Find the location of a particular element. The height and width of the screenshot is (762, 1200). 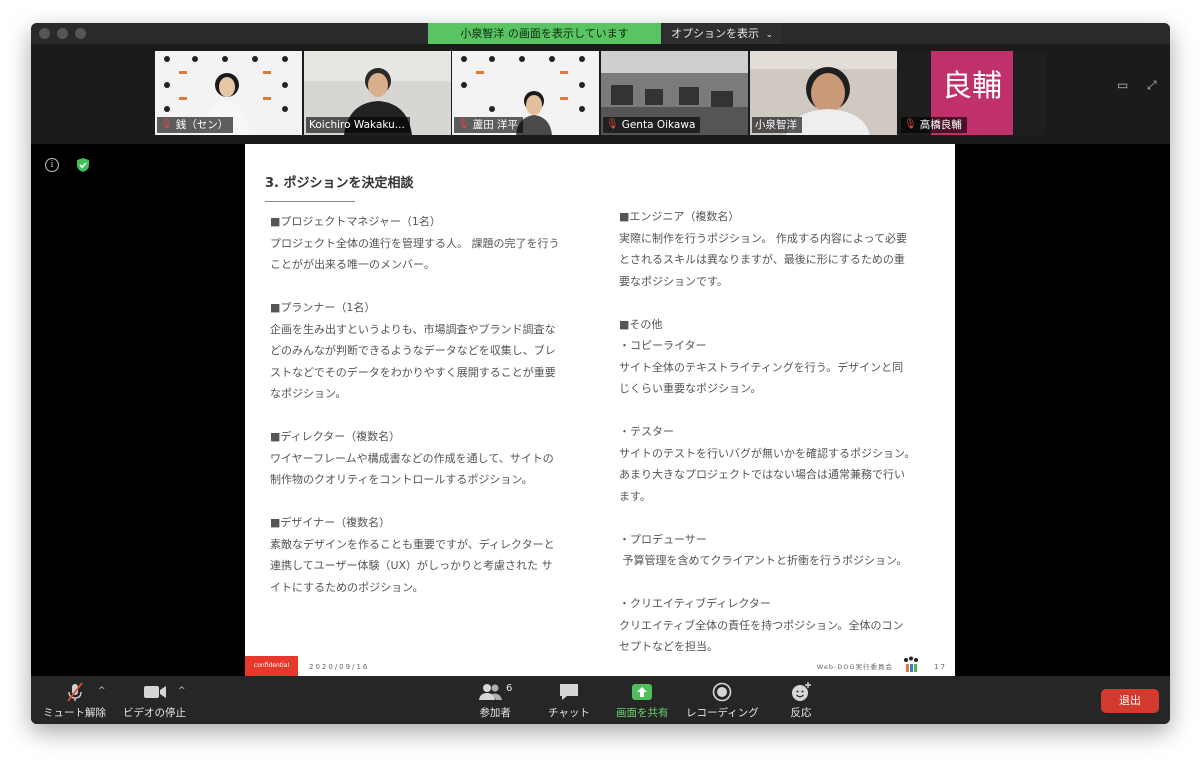

participants-label: 参加者 is located at coordinates (495, 713).